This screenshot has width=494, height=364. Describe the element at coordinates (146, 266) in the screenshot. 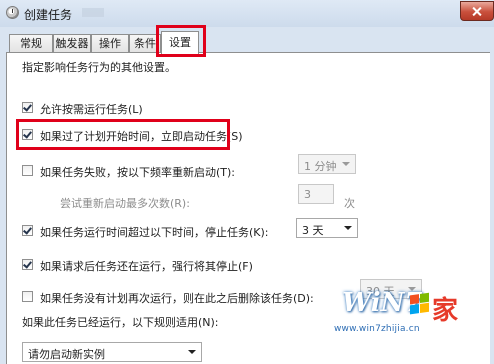

I see `force-stop-label: 如果请求后任务还在运行，强行将其停止(F)` at that location.